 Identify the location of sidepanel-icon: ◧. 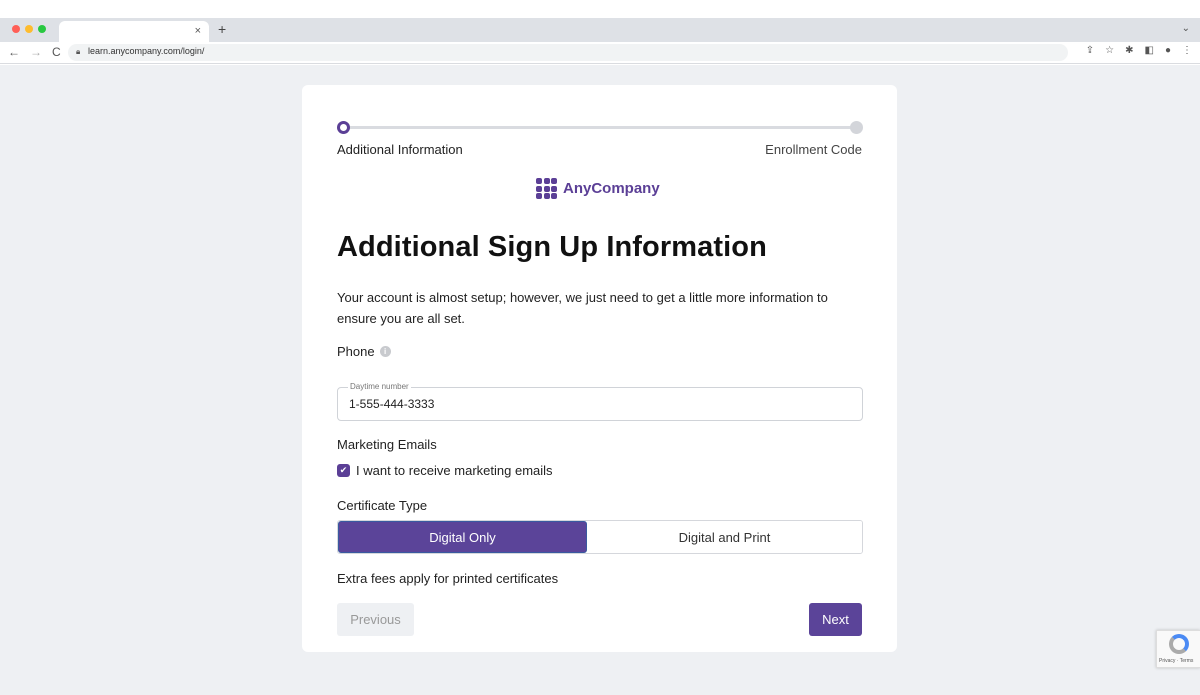
(1149, 50).